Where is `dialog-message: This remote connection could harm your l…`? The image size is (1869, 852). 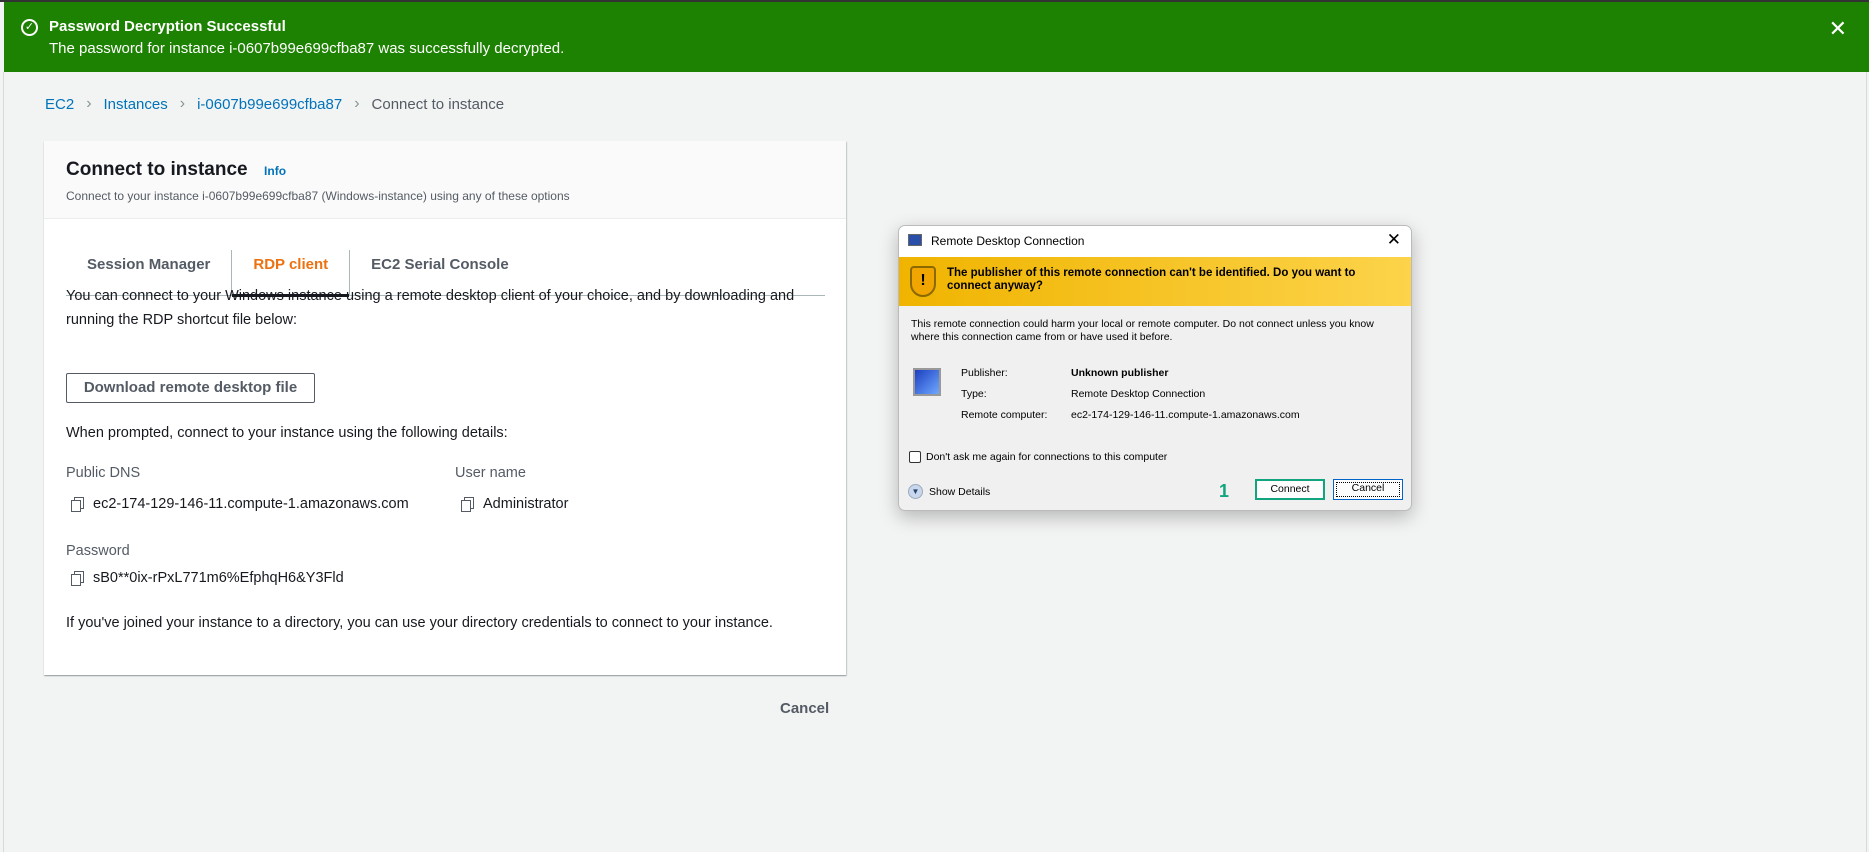 dialog-message: This remote connection could harm your l… is located at coordinates (1142, 330).